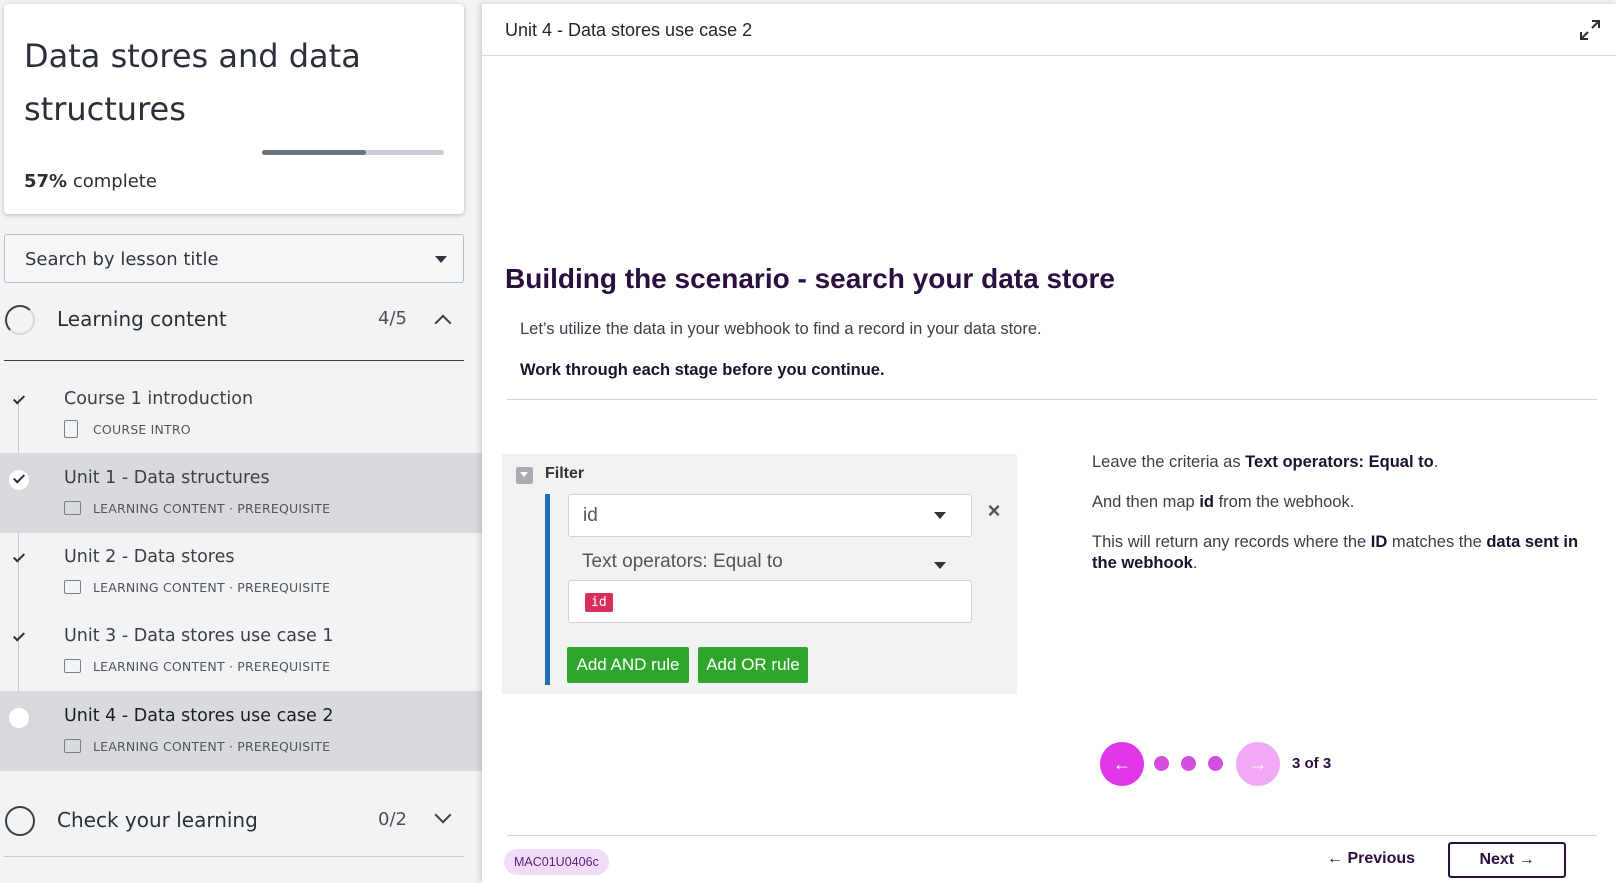 Image resolution: width=1616 pixels, height=883 pixels. What do you see at coordinates (241, 414) in the screenshot?
I see `lesson-item-course-intro: Course 1 introduction COURSE INTRO` at bounding box center [241, 414].